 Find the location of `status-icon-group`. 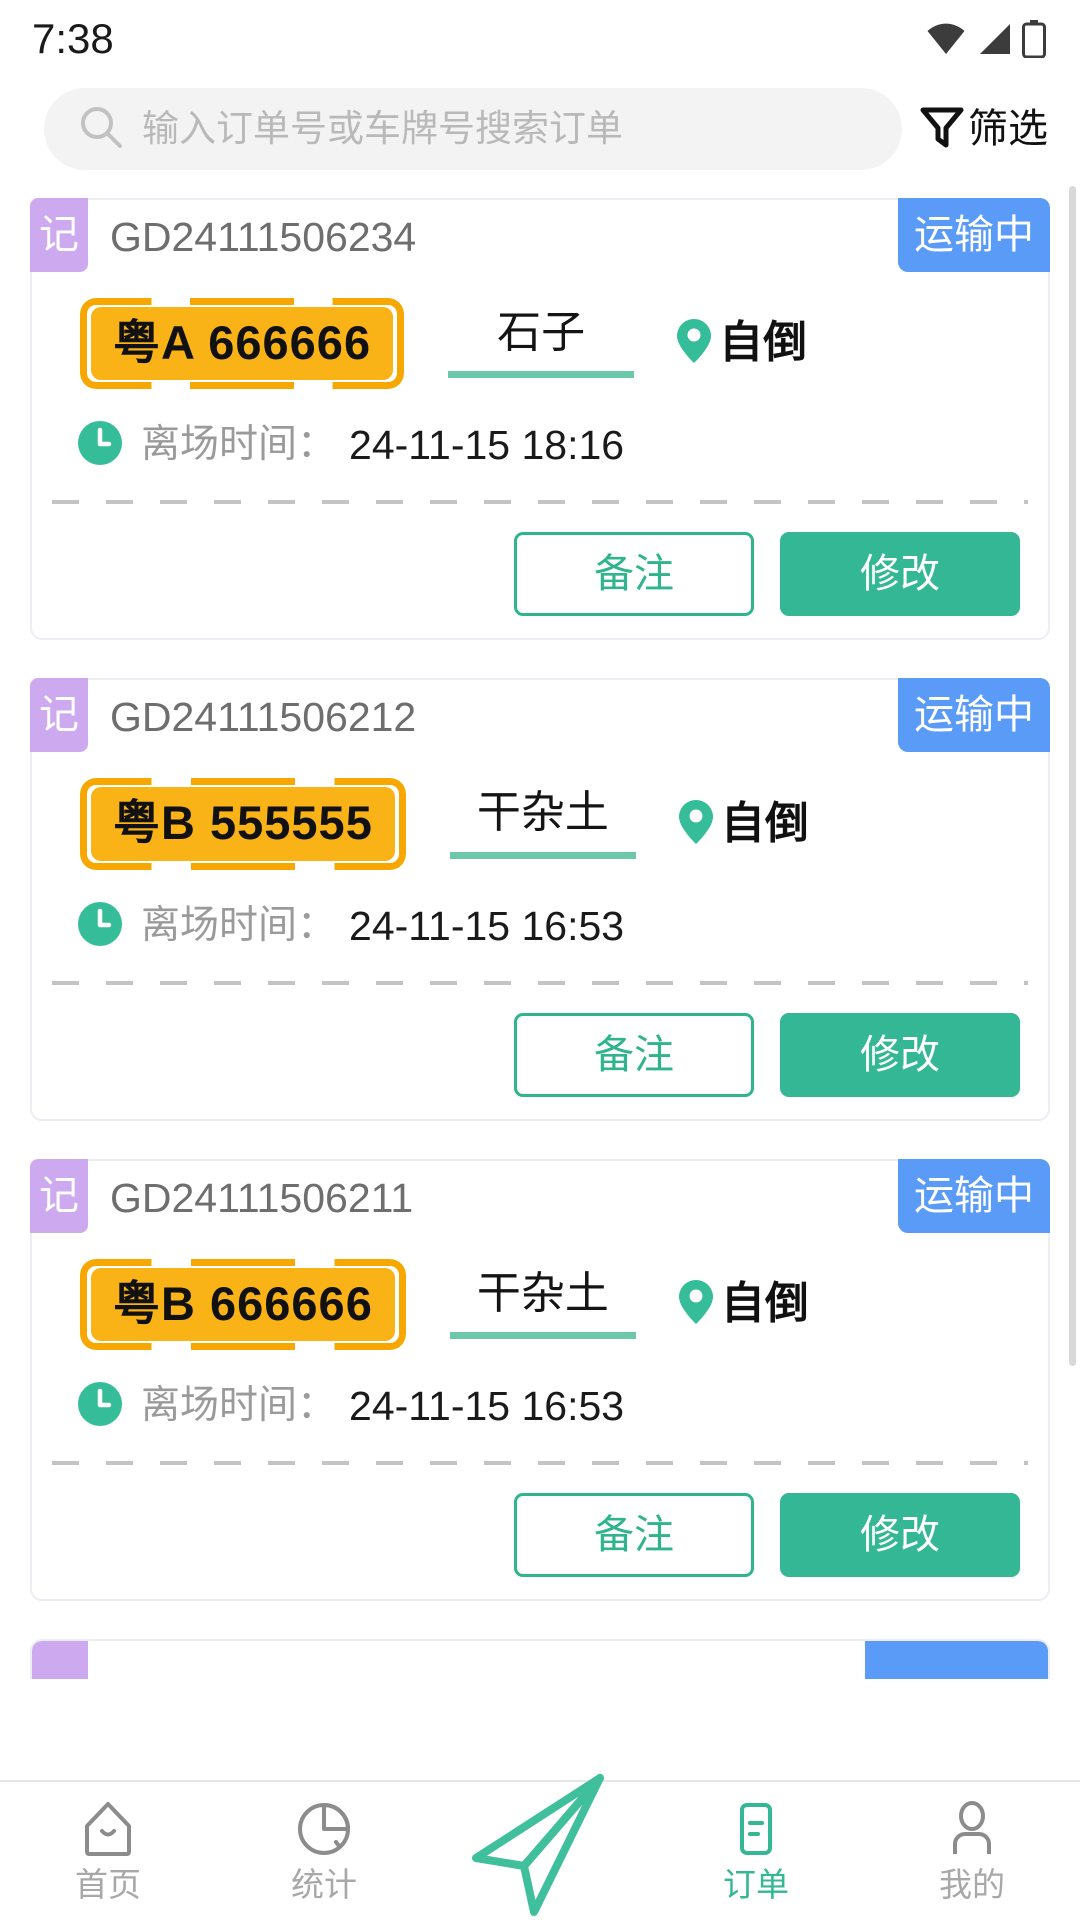

status-icon-group is located at coordinates (986, 39).